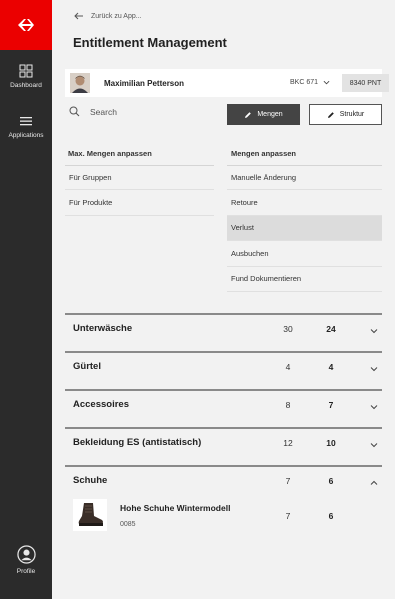 The width and height of the screenshot is (395, 599). I want to click on category-name: Accessoires, so click(101, 404).